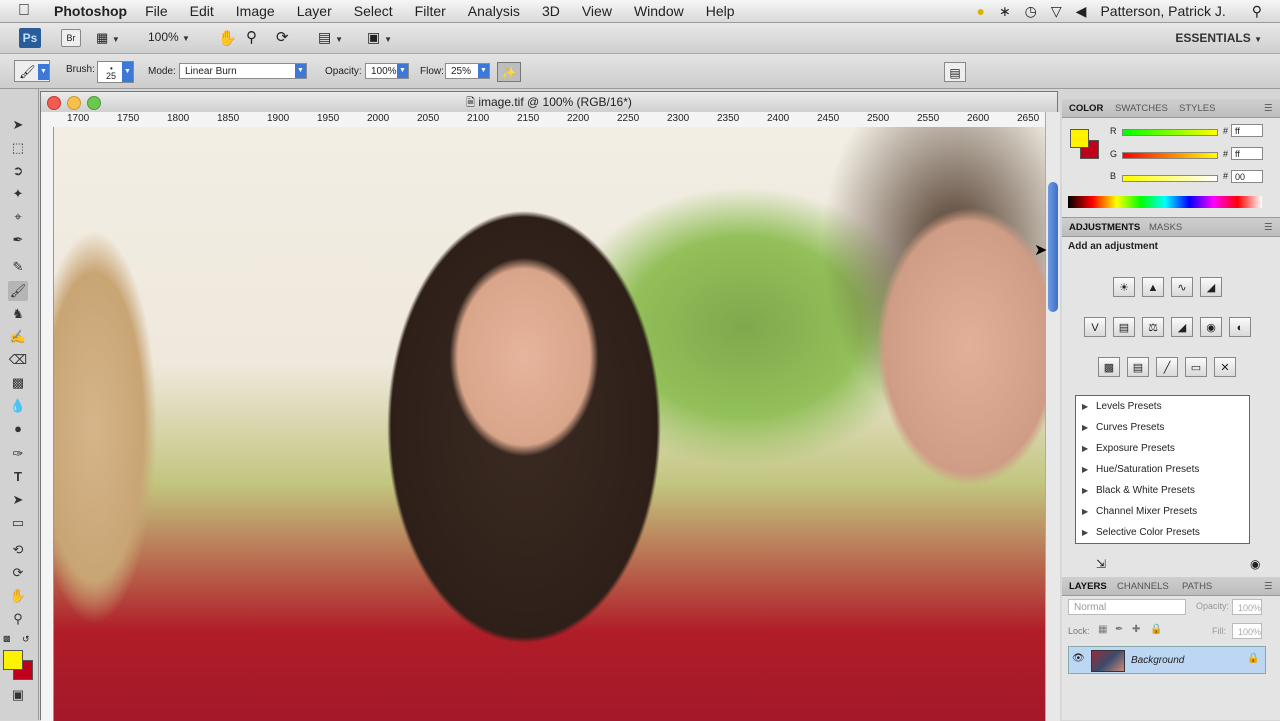 This screenshot has height=721, width=1280. Describe the element at coordinates (108, 38) in the screenshot. I see `view-extras-icon: ▦ ▼` at that location.